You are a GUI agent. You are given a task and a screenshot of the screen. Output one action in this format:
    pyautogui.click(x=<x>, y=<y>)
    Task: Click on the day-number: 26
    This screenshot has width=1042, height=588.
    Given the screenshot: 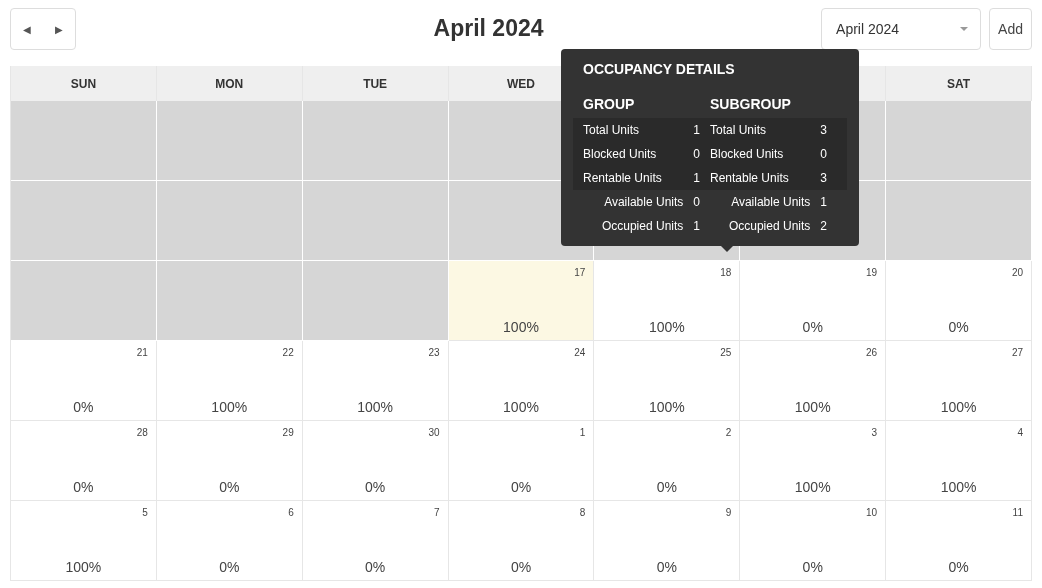 What is the action you would take?
    pyautogui.click(x=872, y=353)
    